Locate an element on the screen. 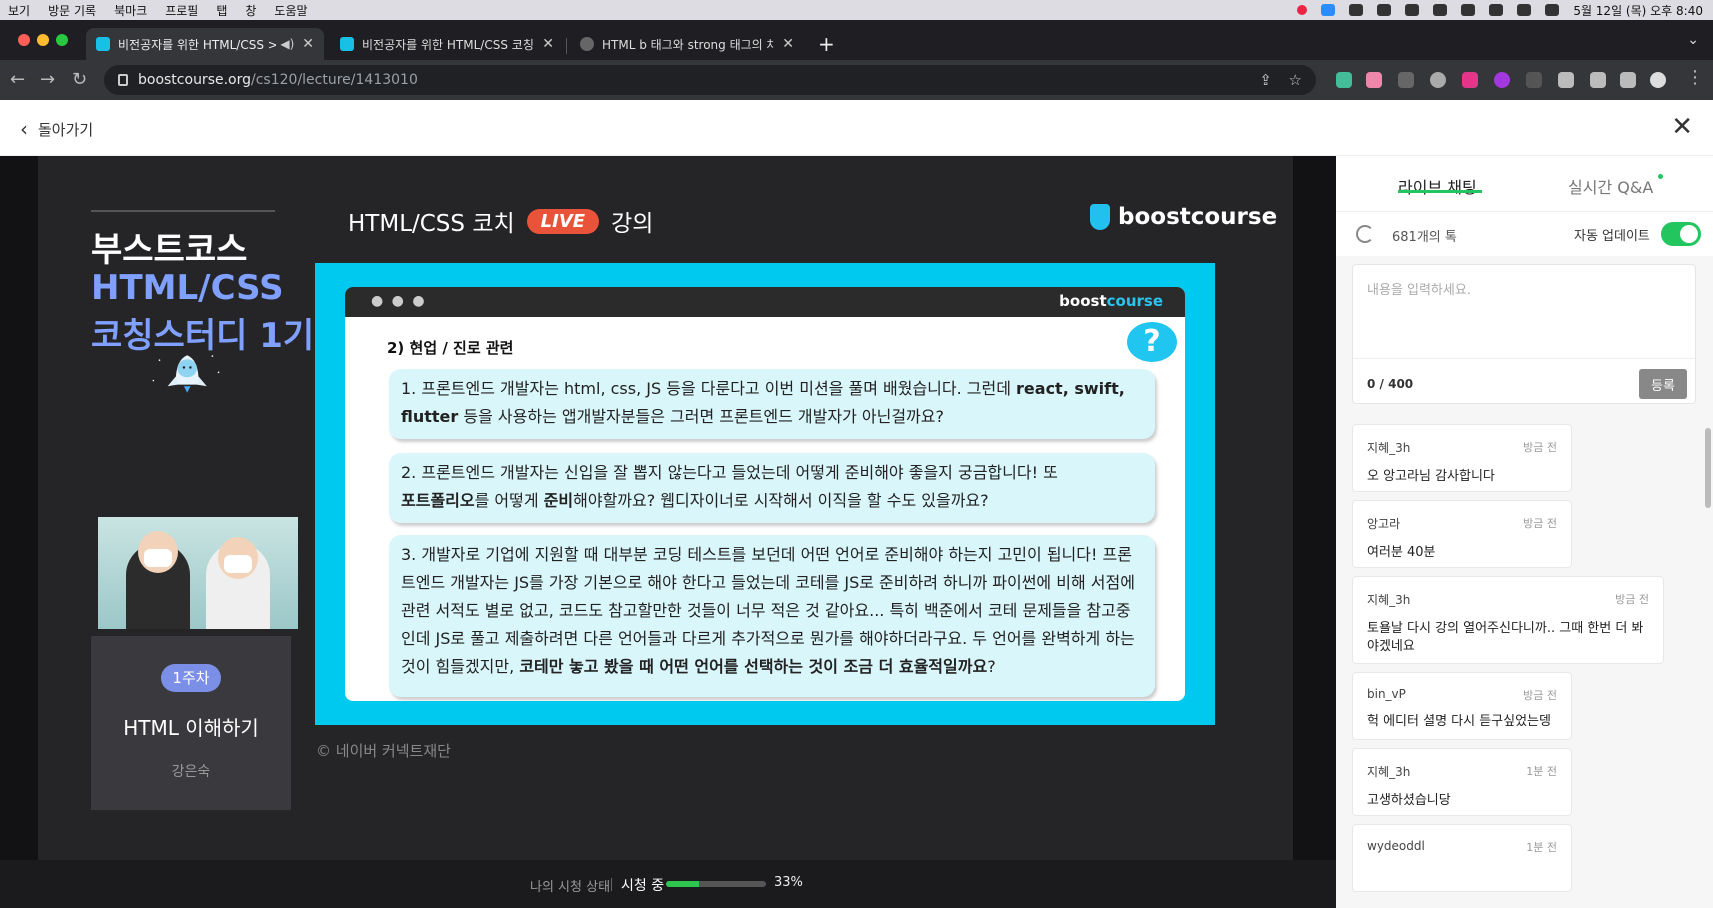 The image size is (1713, 908). tab-2: 비전공자를 위한 HTML/CSS 코칭스터디 ✕ is located at coordinates (447, 44).